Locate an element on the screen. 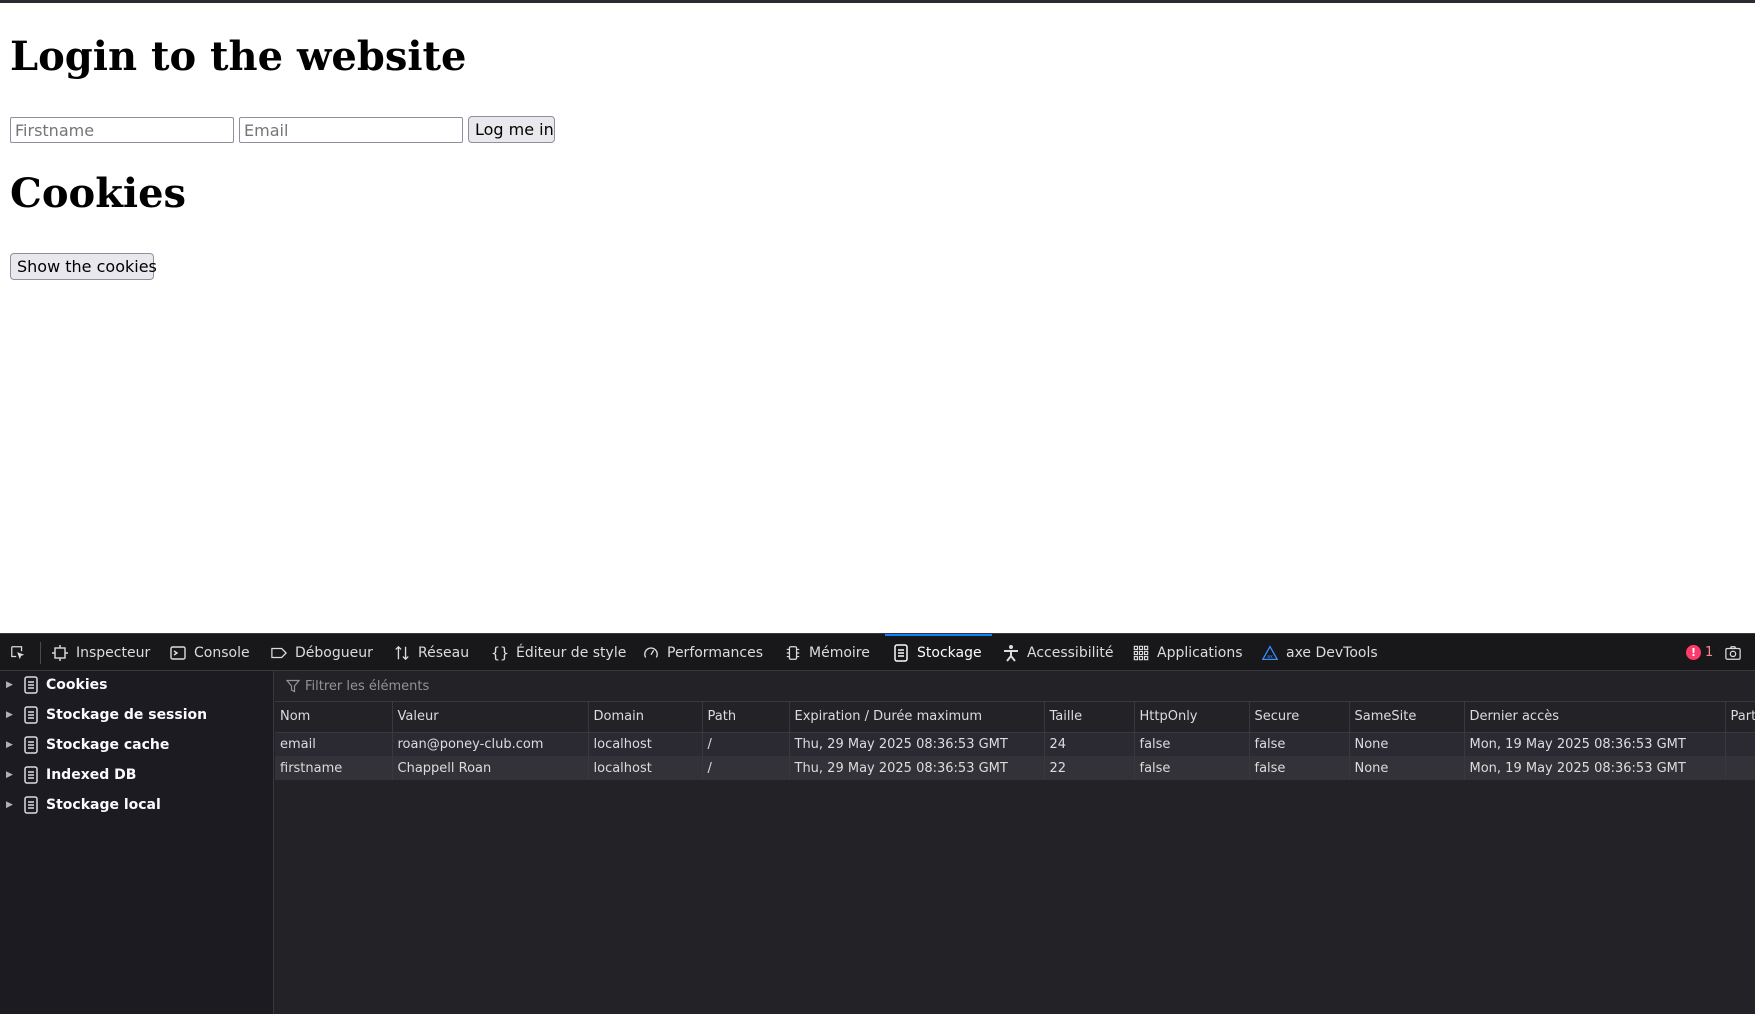 This screenshot has width=1755, height=1014. tab-label: Mémoire is located at coordinates (839, 652).